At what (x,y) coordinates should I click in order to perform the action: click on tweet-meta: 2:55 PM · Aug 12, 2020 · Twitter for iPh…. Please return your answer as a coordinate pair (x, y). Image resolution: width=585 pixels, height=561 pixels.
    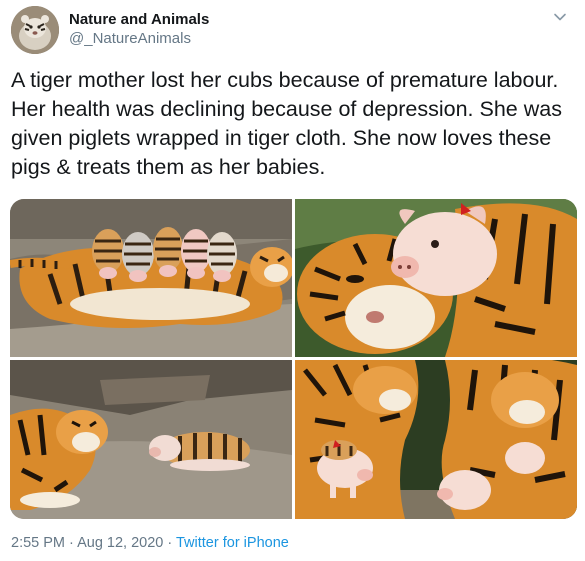
    Looking at the image, I should click on (150, 543).